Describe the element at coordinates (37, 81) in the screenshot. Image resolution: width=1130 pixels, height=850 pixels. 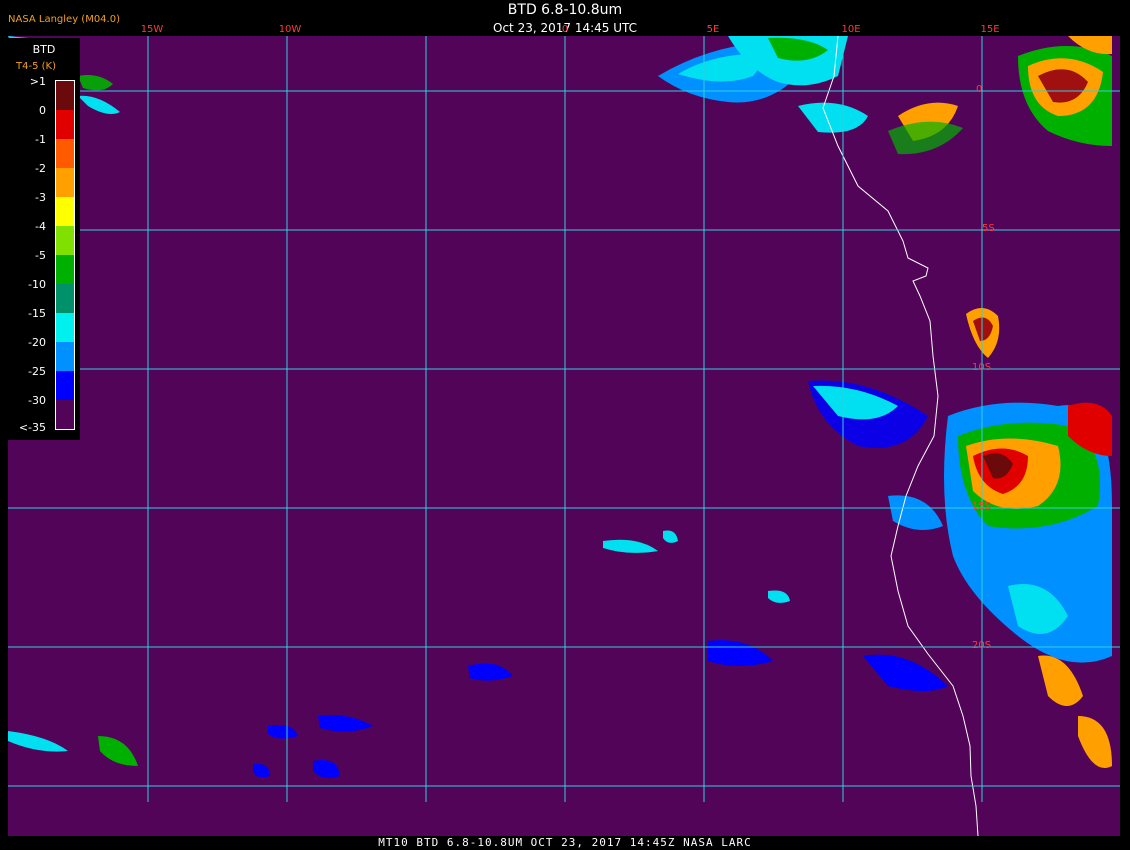
I see `legend-level: >1` at that location.